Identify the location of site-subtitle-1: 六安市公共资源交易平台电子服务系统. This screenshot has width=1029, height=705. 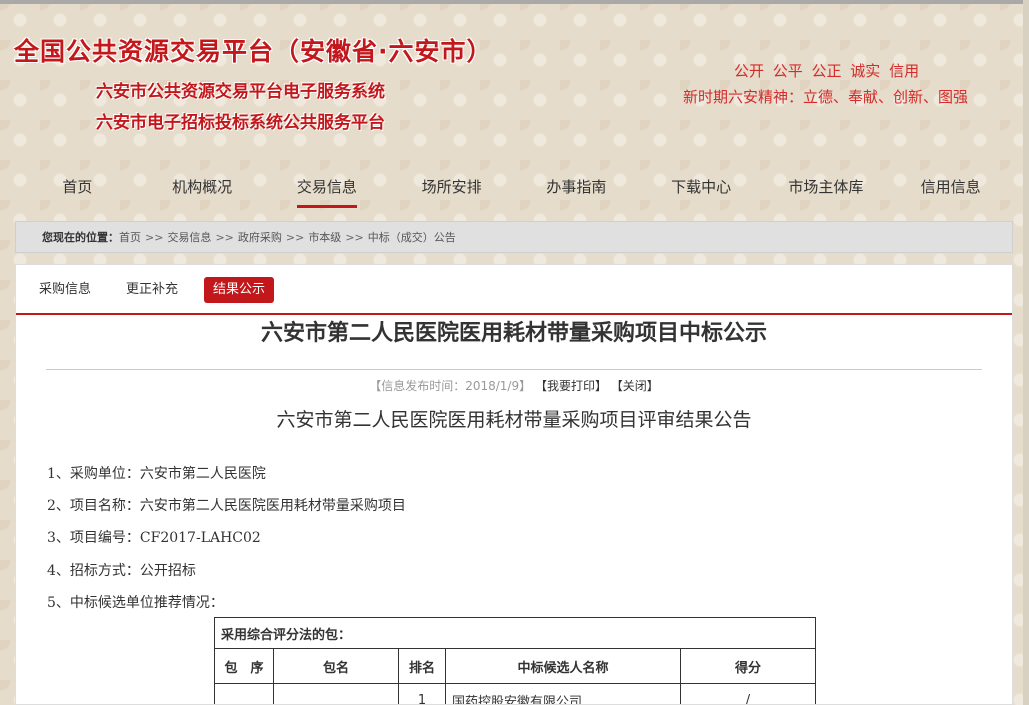
(240, 92).